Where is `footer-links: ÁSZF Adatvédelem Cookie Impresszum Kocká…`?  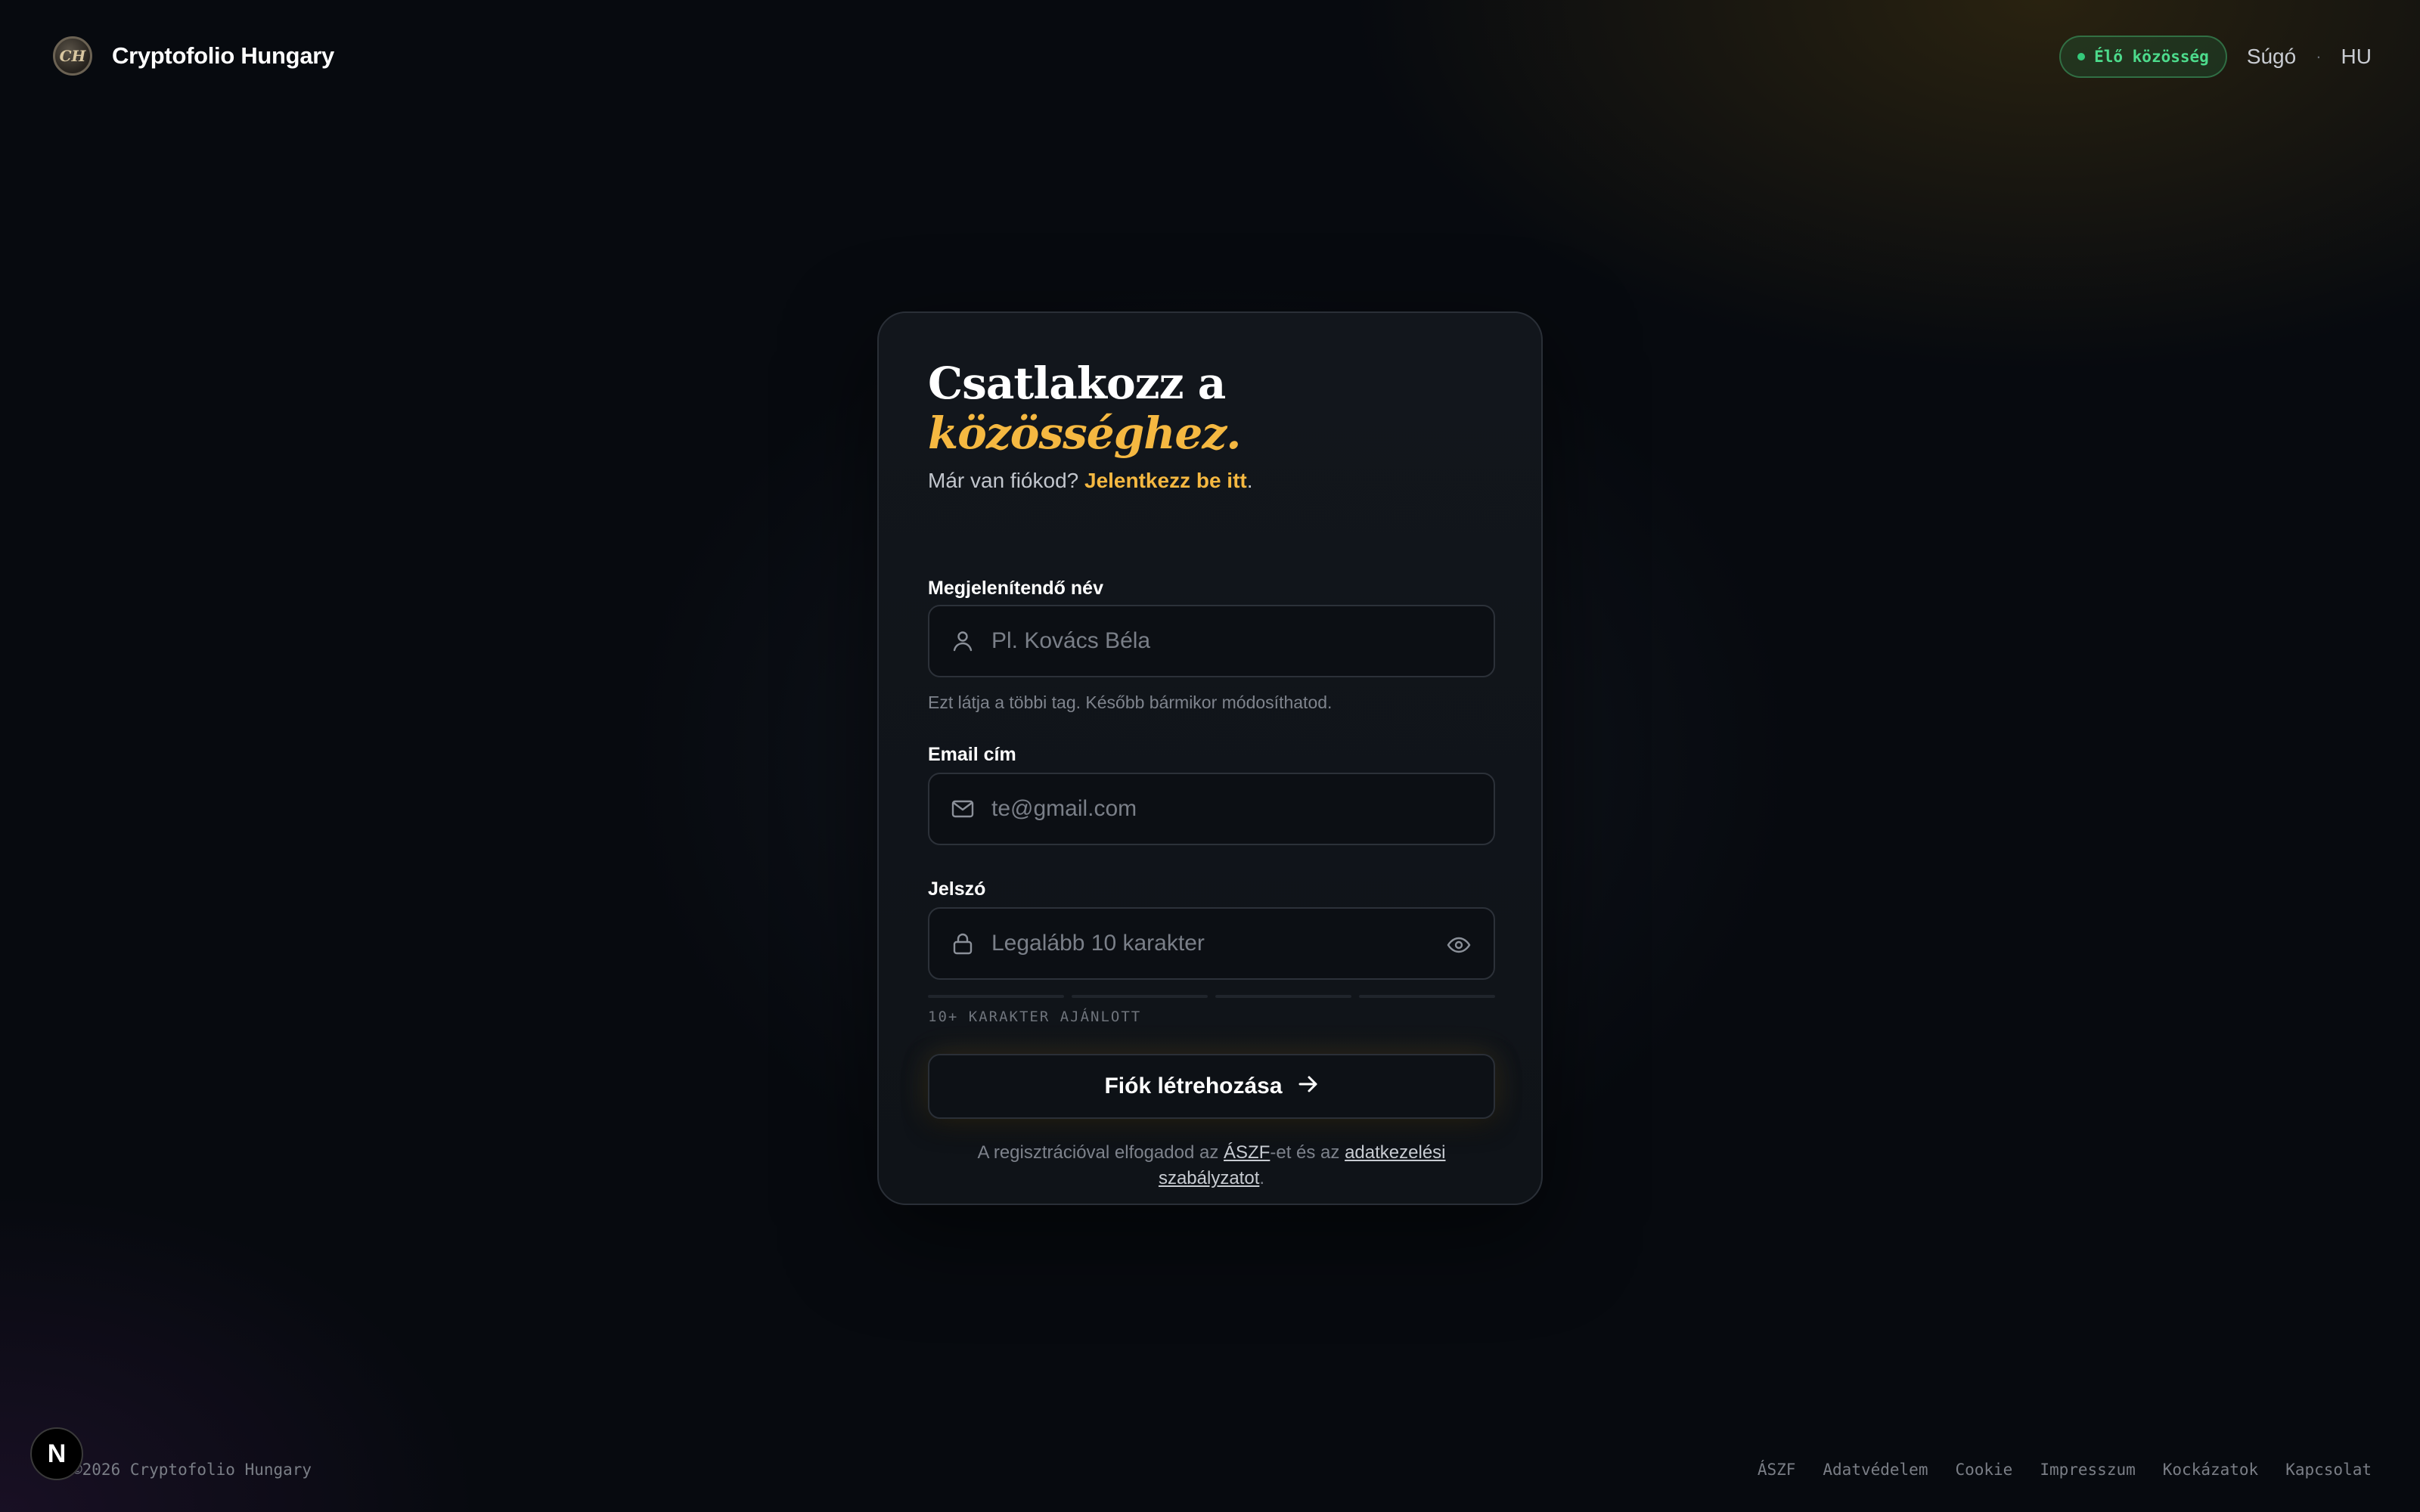 footer-links: ÁSZF Adatvédelem Cookie Impresszum Kocká… is located at coordinates (2065, 1470).